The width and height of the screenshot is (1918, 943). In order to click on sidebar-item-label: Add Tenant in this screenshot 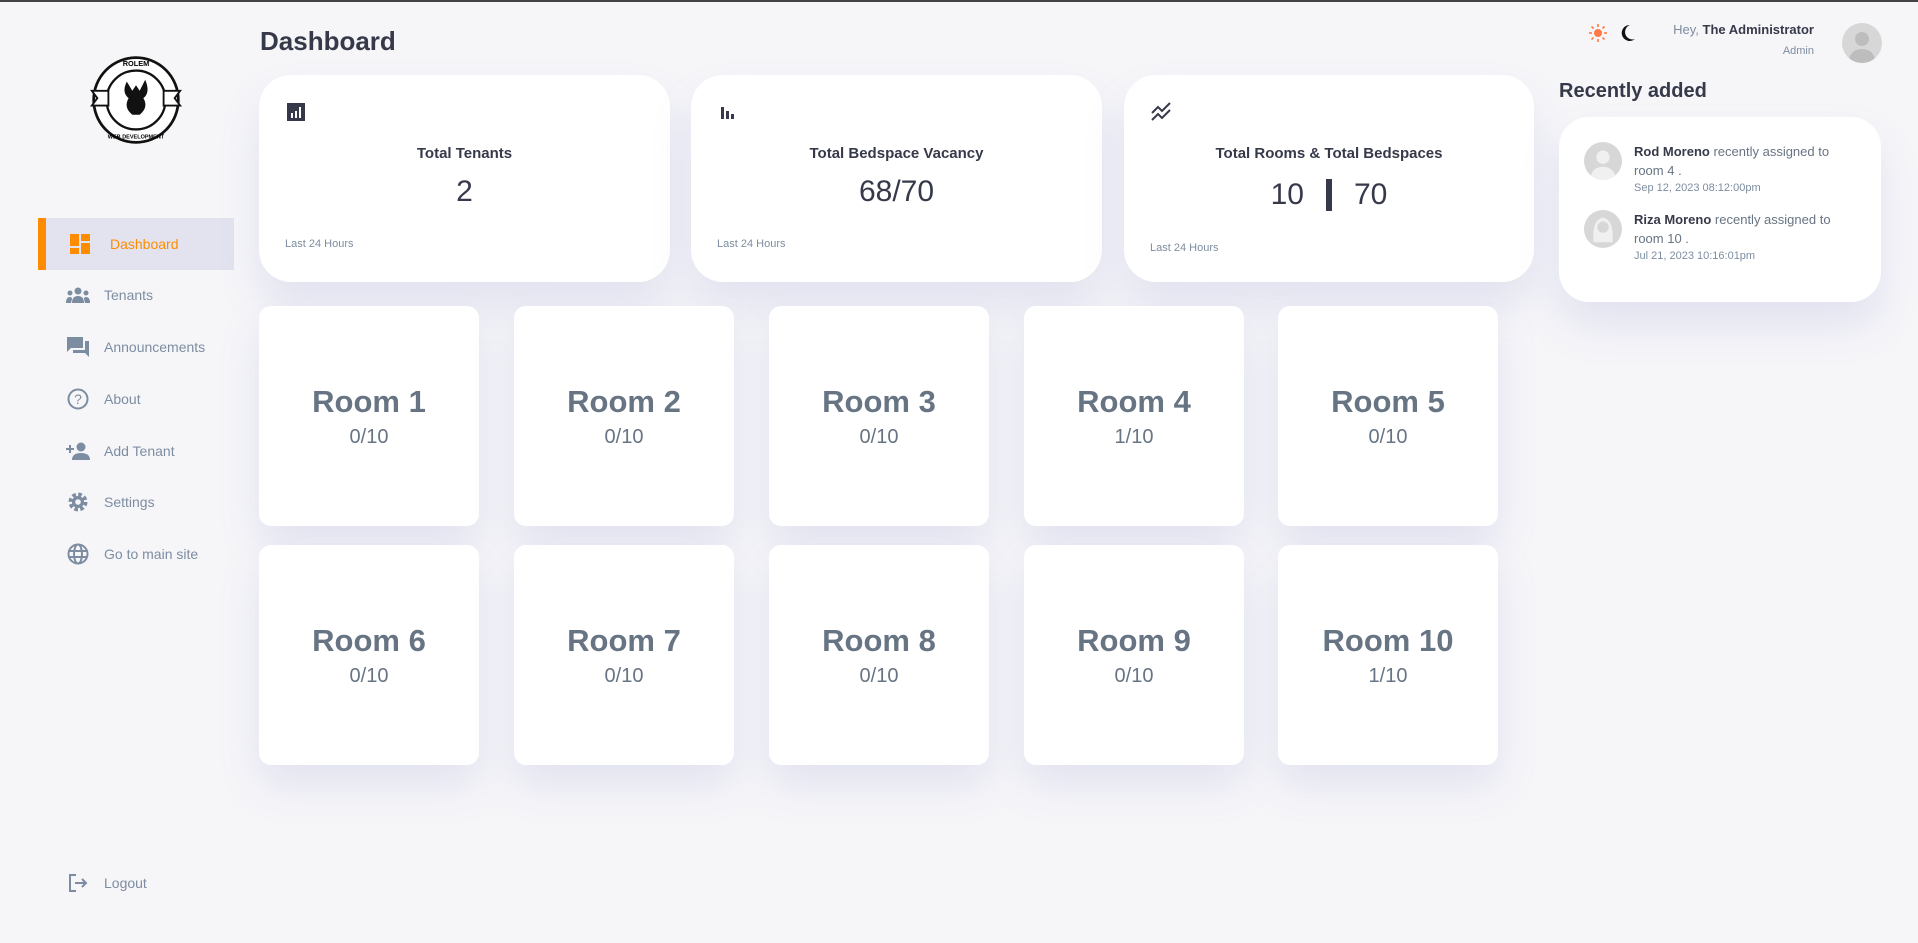, I will do `click(139, 451)`.